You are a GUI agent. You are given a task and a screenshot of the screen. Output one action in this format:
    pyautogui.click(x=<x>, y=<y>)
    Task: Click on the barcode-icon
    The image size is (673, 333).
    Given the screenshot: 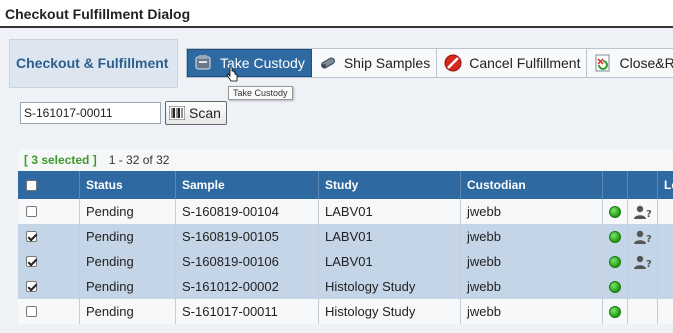 What is the action you would take?
    pyautogui.click(x=177, y=113)
    